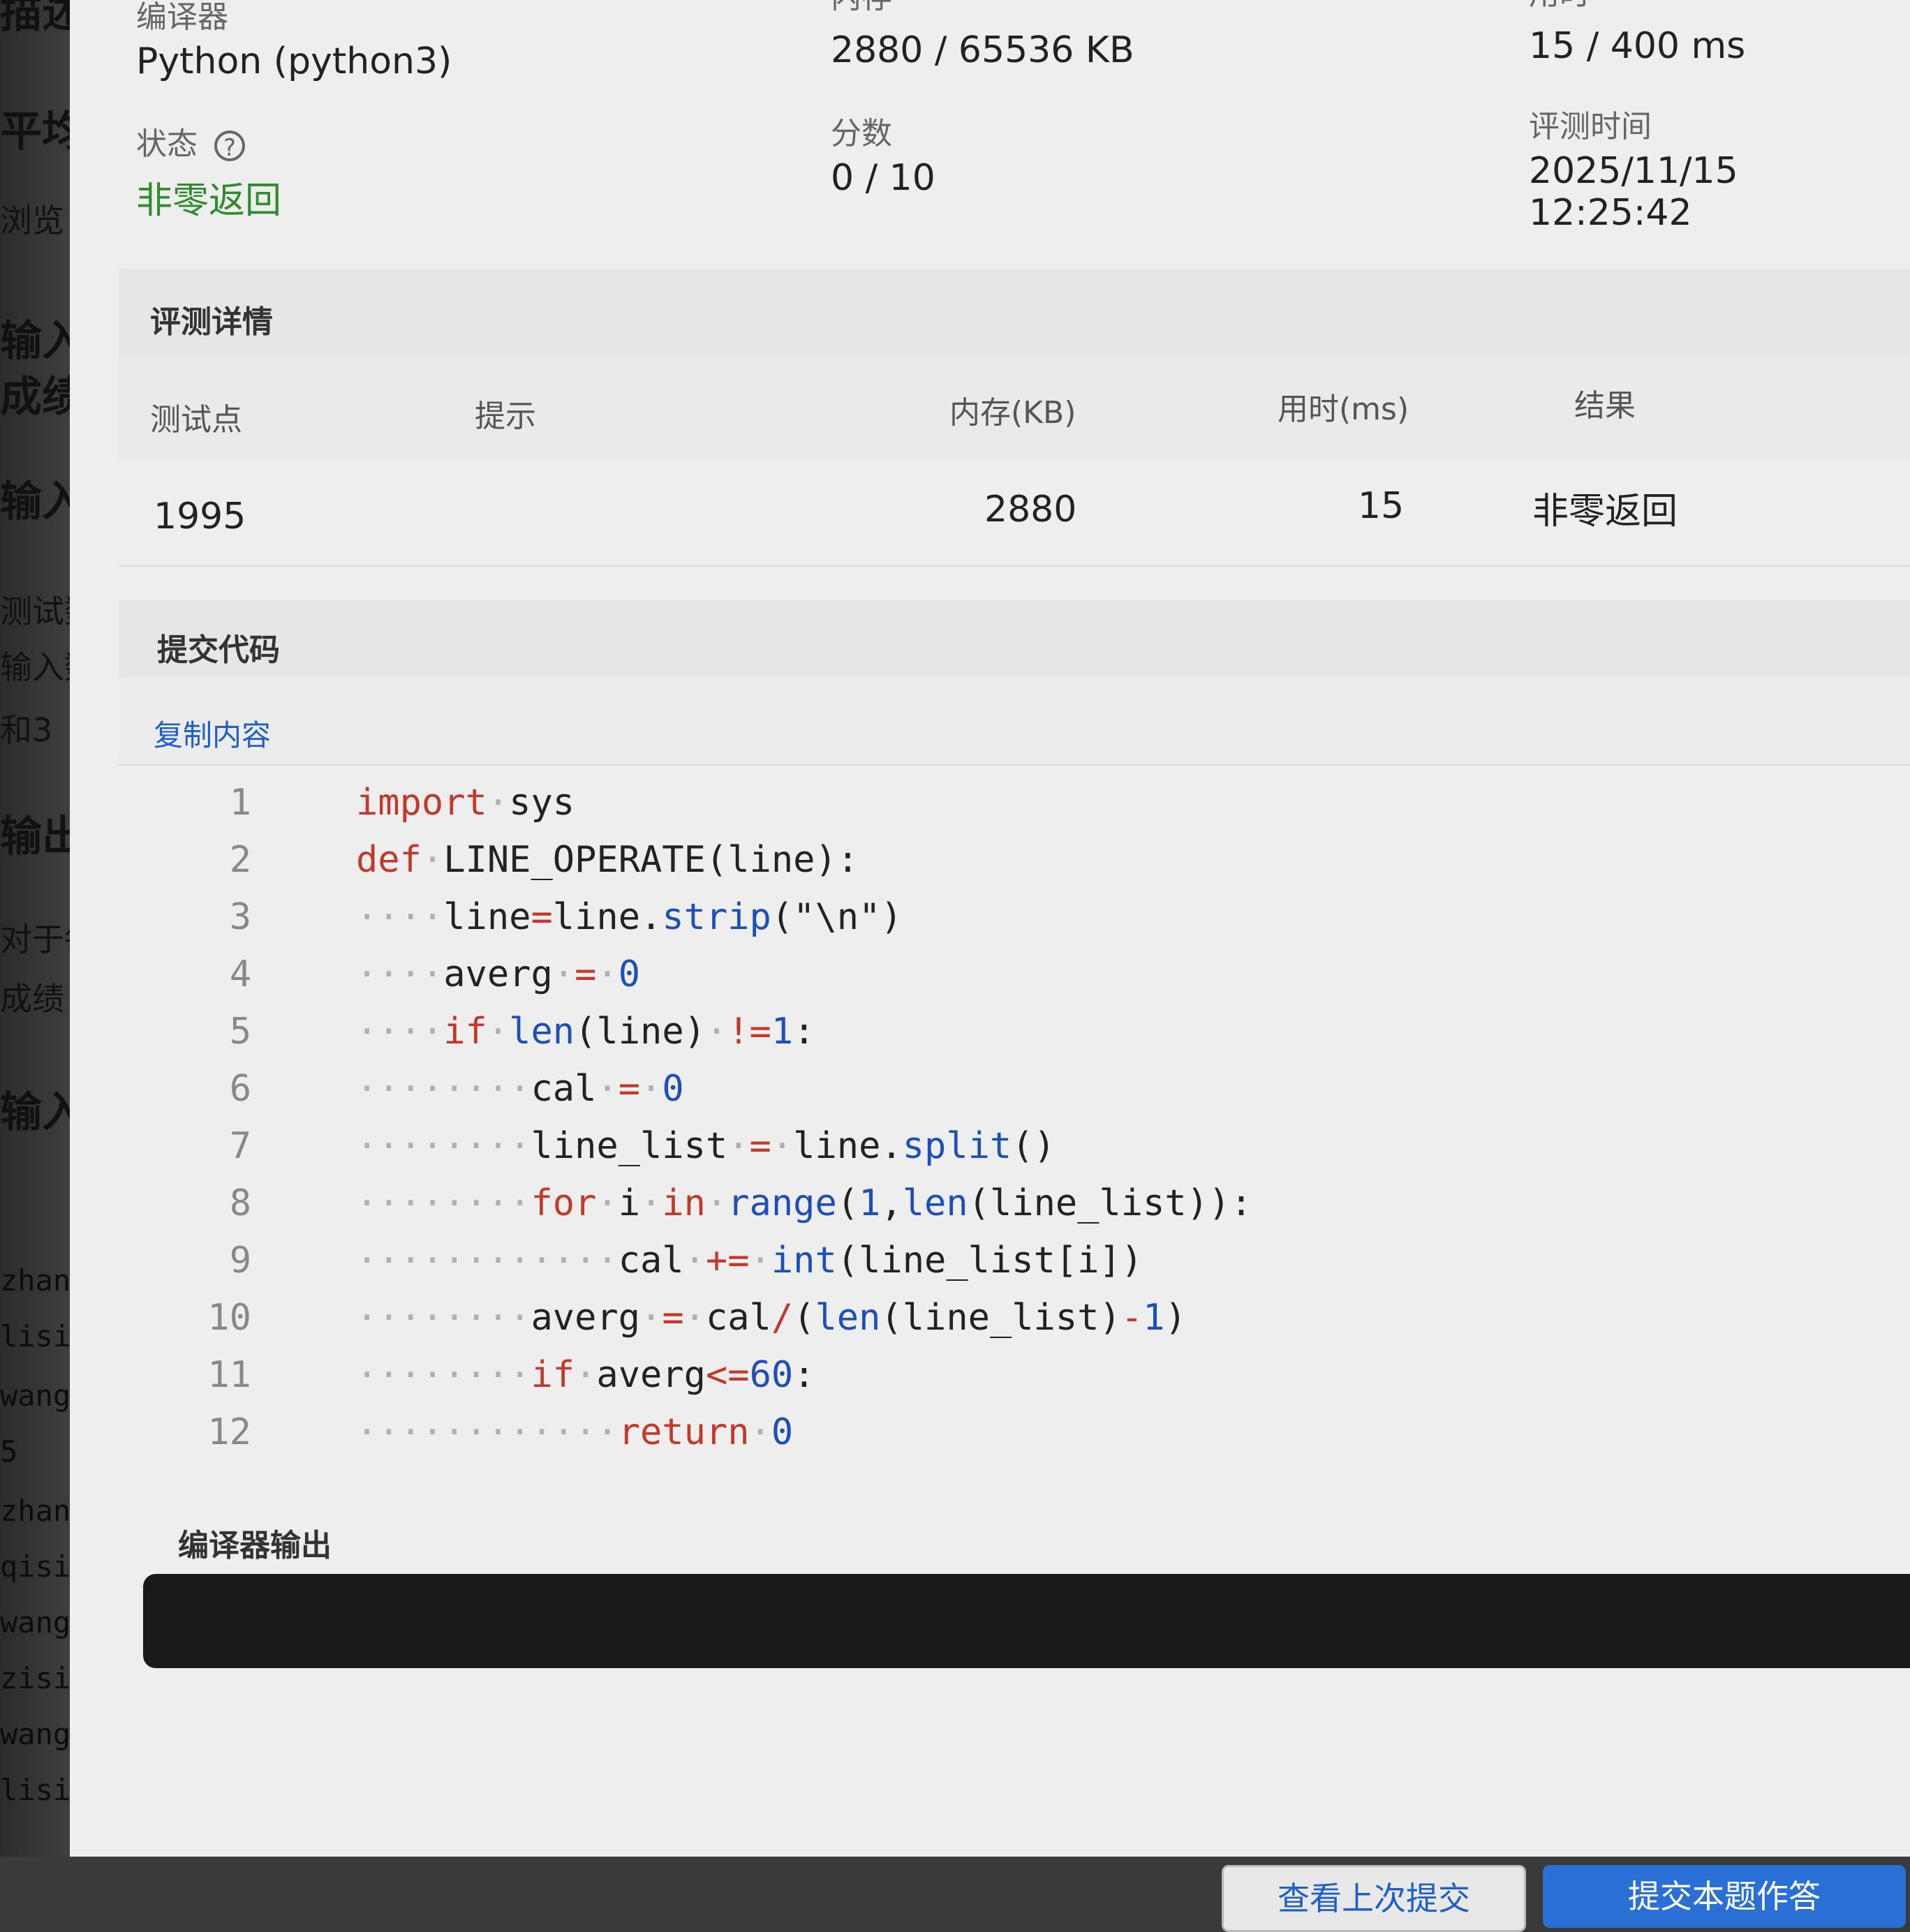 This screenshot has width=1910, height=1932. What do you see at coordinates (229, 1318) in the screenshot?
I see `line-number: 10` at bounding box center [229, 1318].